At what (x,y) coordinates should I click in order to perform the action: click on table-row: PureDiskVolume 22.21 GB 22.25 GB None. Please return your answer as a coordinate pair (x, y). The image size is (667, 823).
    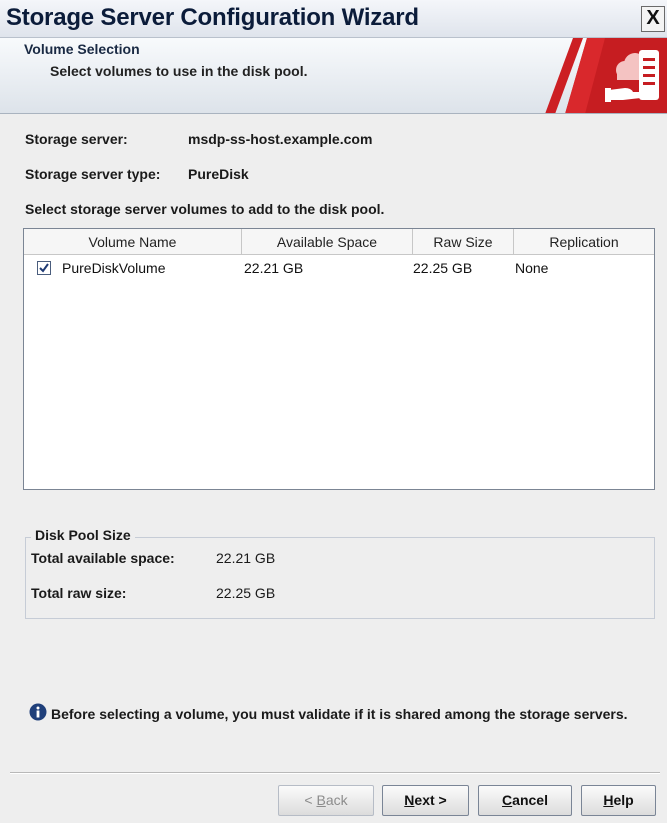
    Looking at the image, I should click on (339, 268).